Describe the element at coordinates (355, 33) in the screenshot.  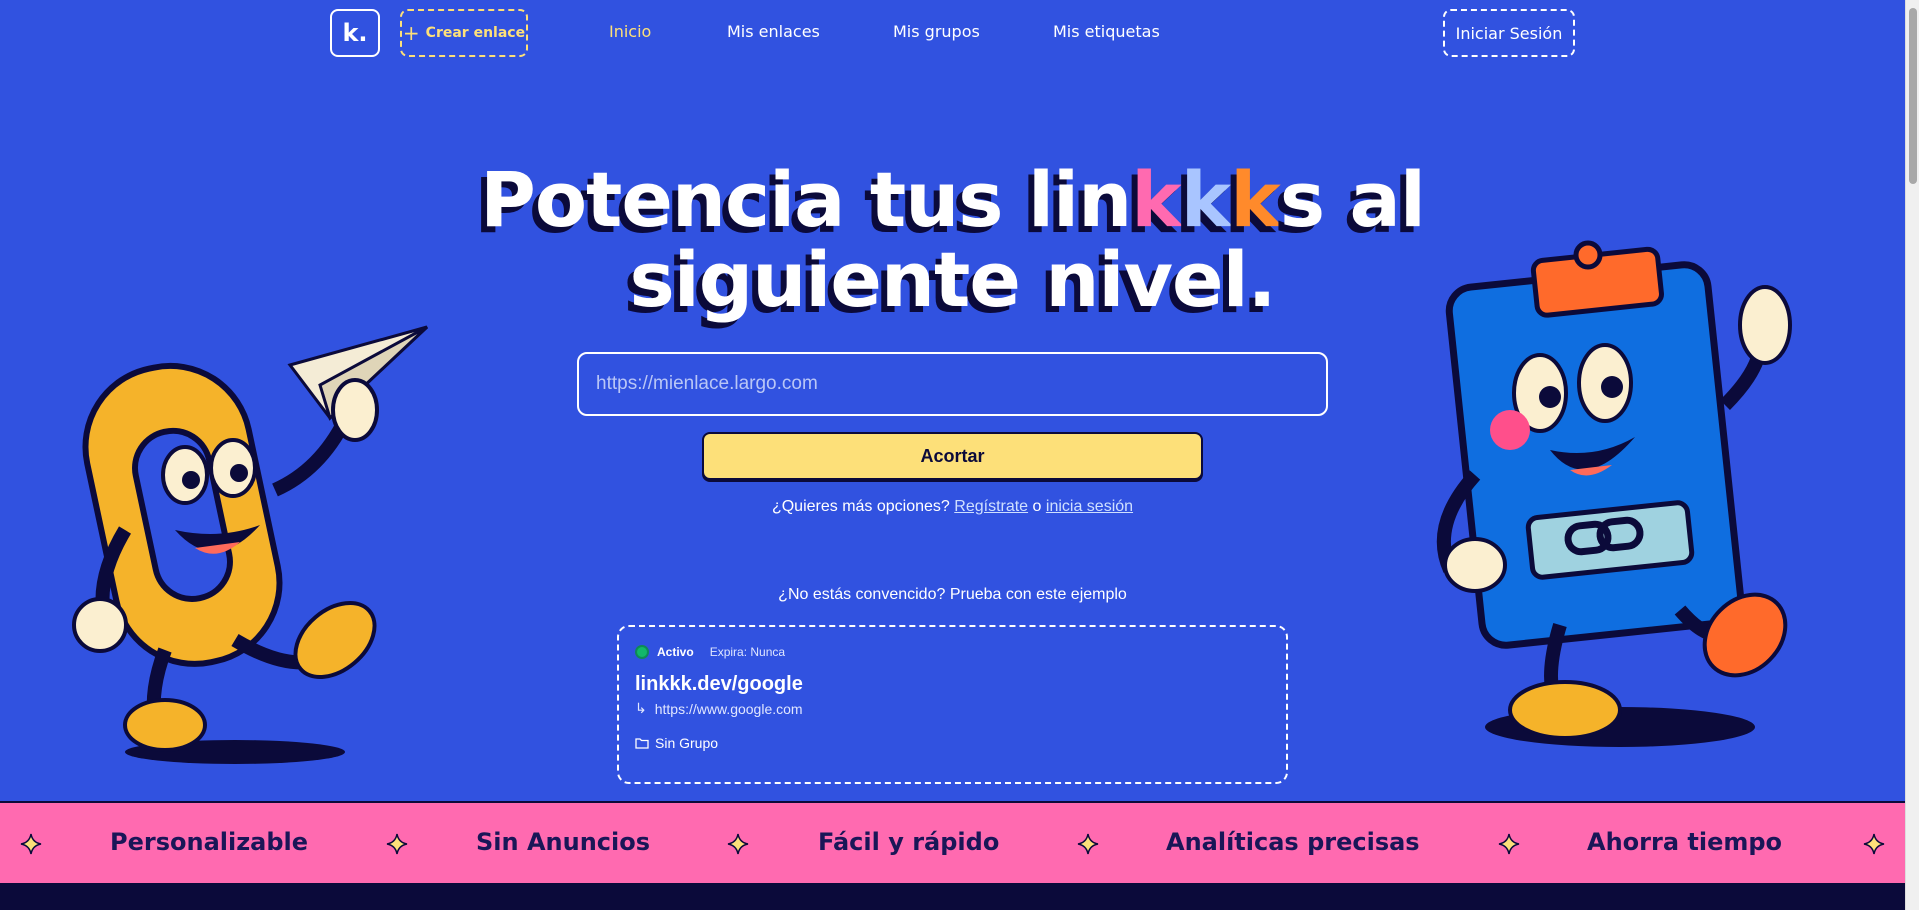
I see `logo: k.` at that location.